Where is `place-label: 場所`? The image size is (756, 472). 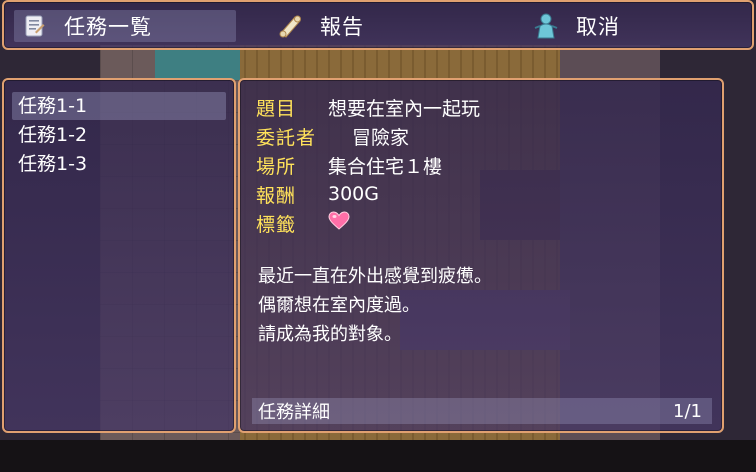 place-label: 場所 is located at coordinates (276, 166).